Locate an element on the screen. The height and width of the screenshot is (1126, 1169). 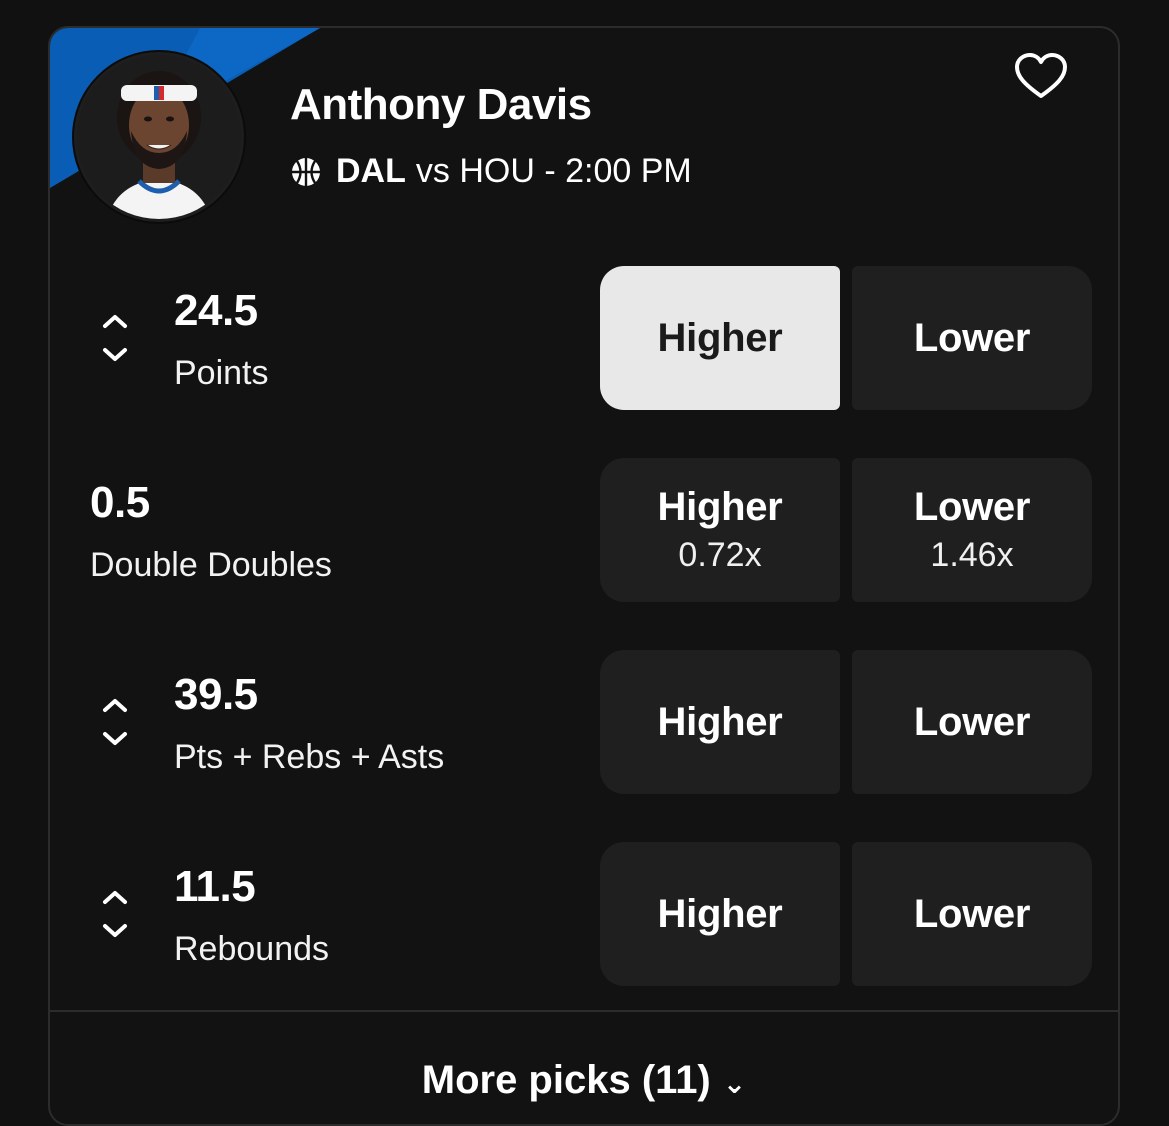
game-details: vs HOU - 2:00 PM is located at coordinates (553, 171).